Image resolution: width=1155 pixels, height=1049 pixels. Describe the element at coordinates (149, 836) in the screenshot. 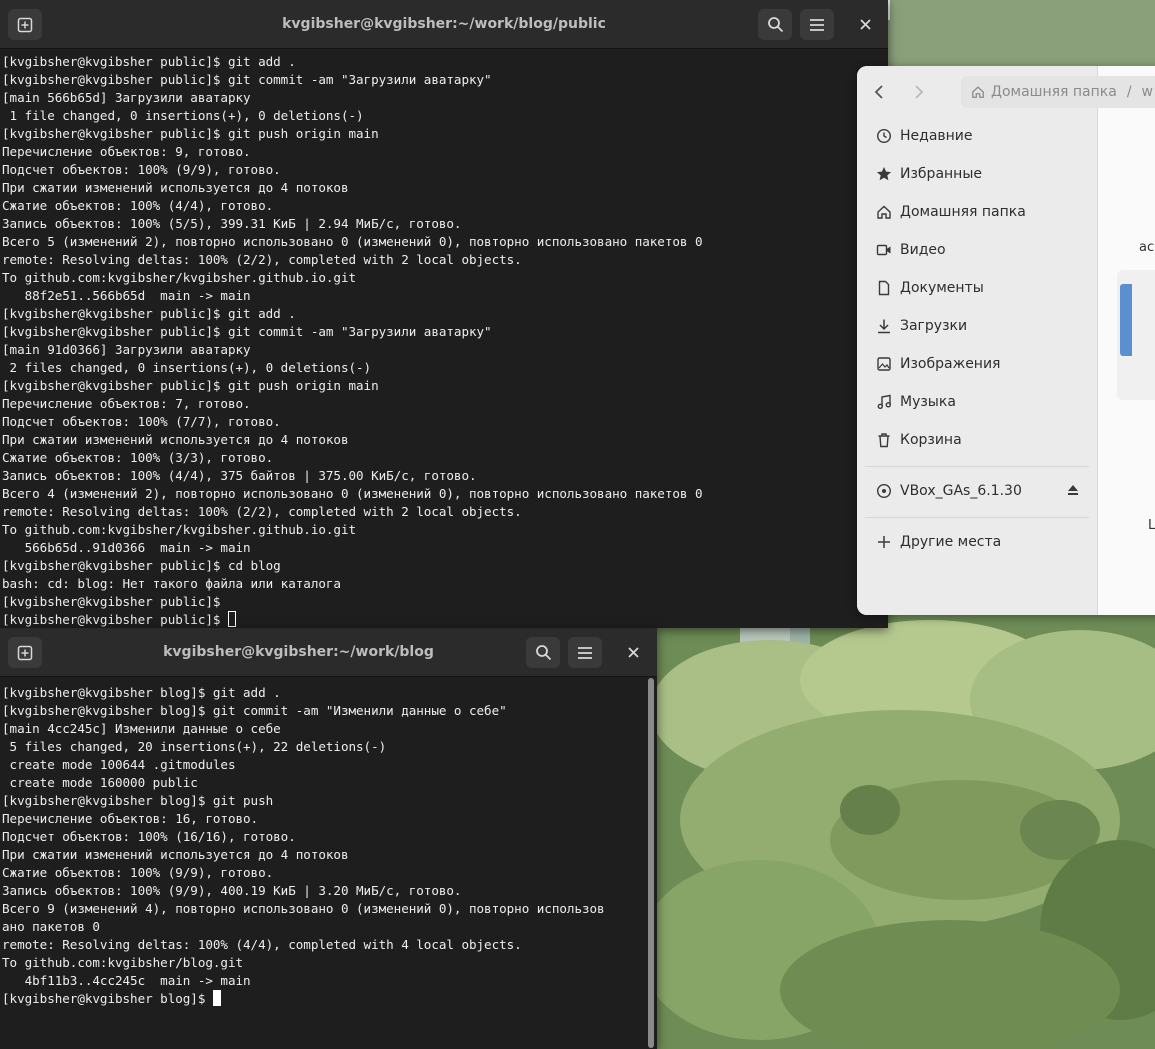

I see `terminal-line: Подсчет объектов: 100% (16/16), готово.` at that location.